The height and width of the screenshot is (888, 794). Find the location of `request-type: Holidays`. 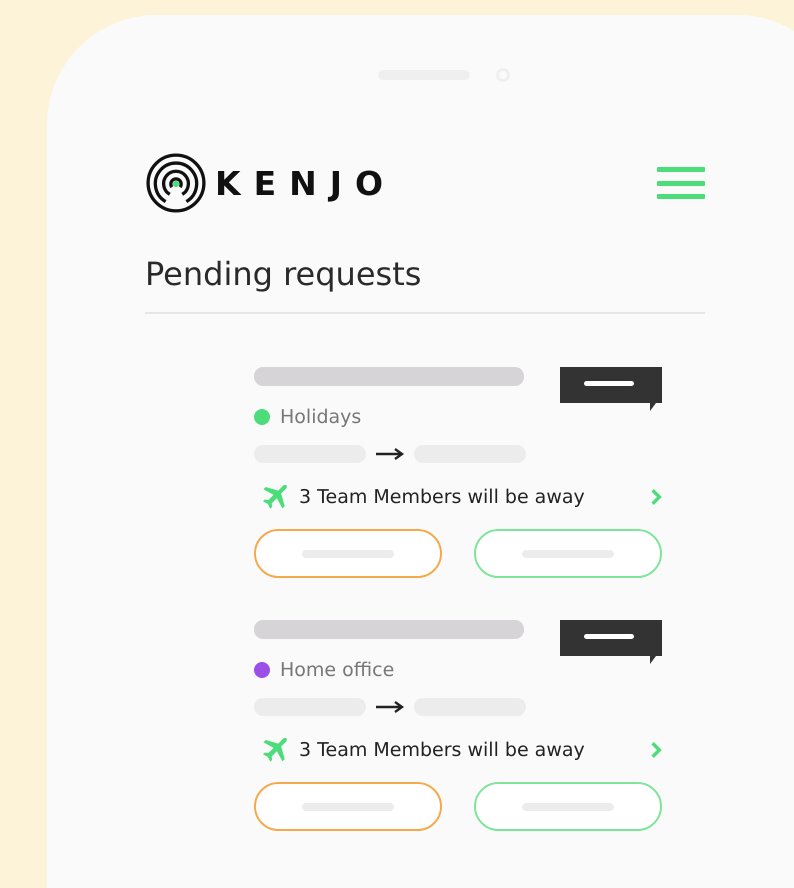

request-type: Holidays is located at coordinates (321, 417).